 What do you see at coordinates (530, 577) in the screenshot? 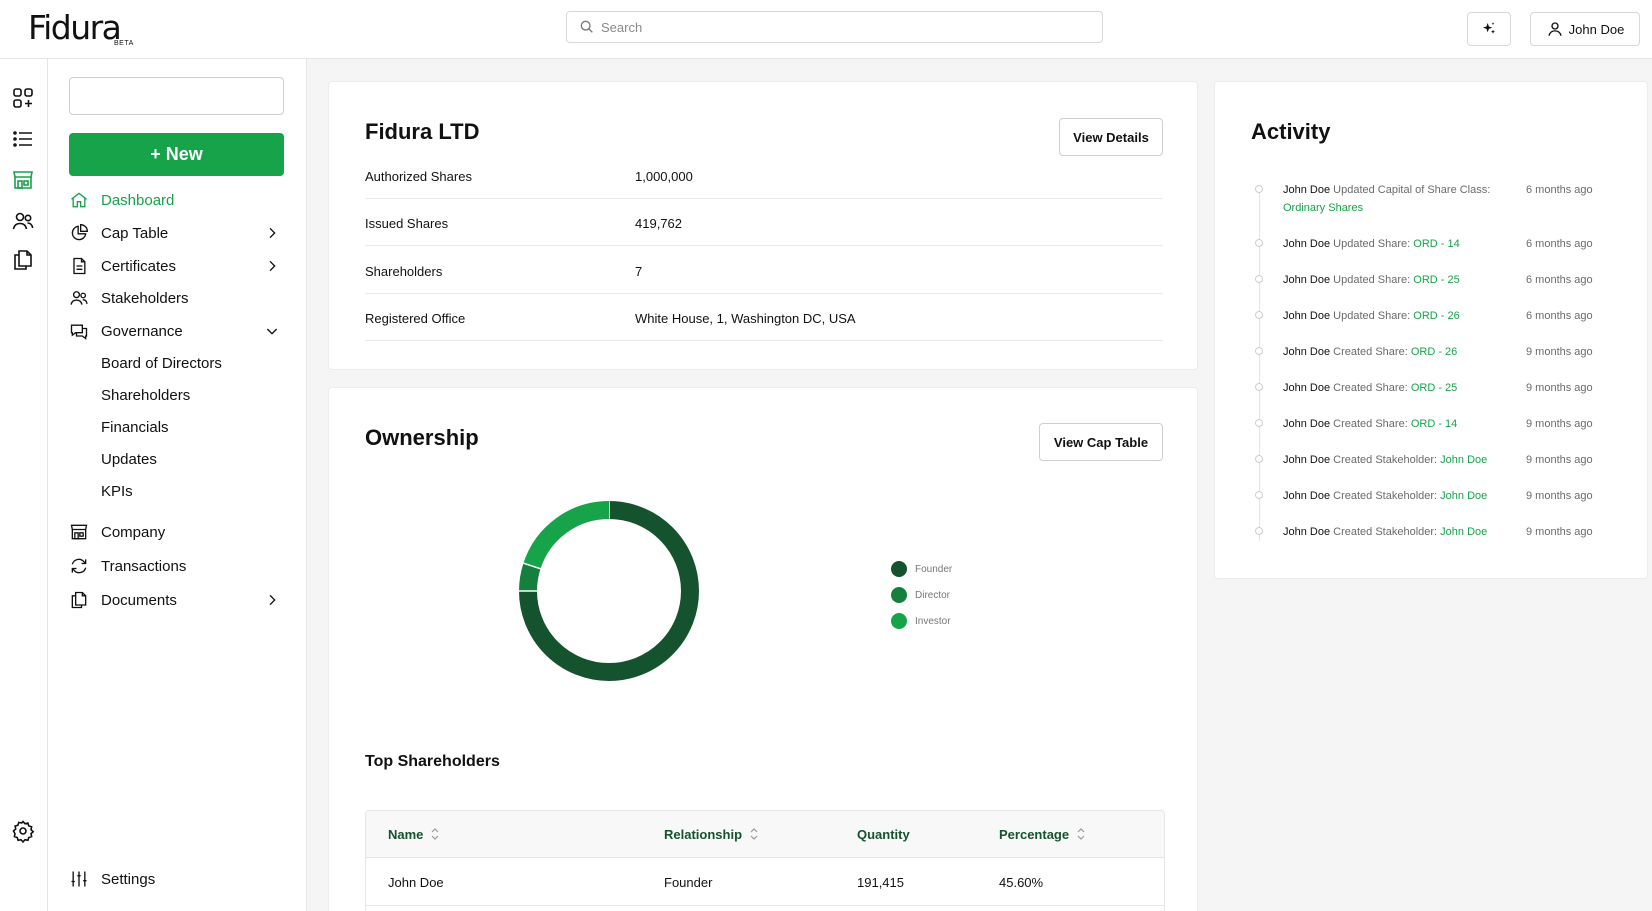
I see `donut-slice-director` at bounding box center [530, 577].